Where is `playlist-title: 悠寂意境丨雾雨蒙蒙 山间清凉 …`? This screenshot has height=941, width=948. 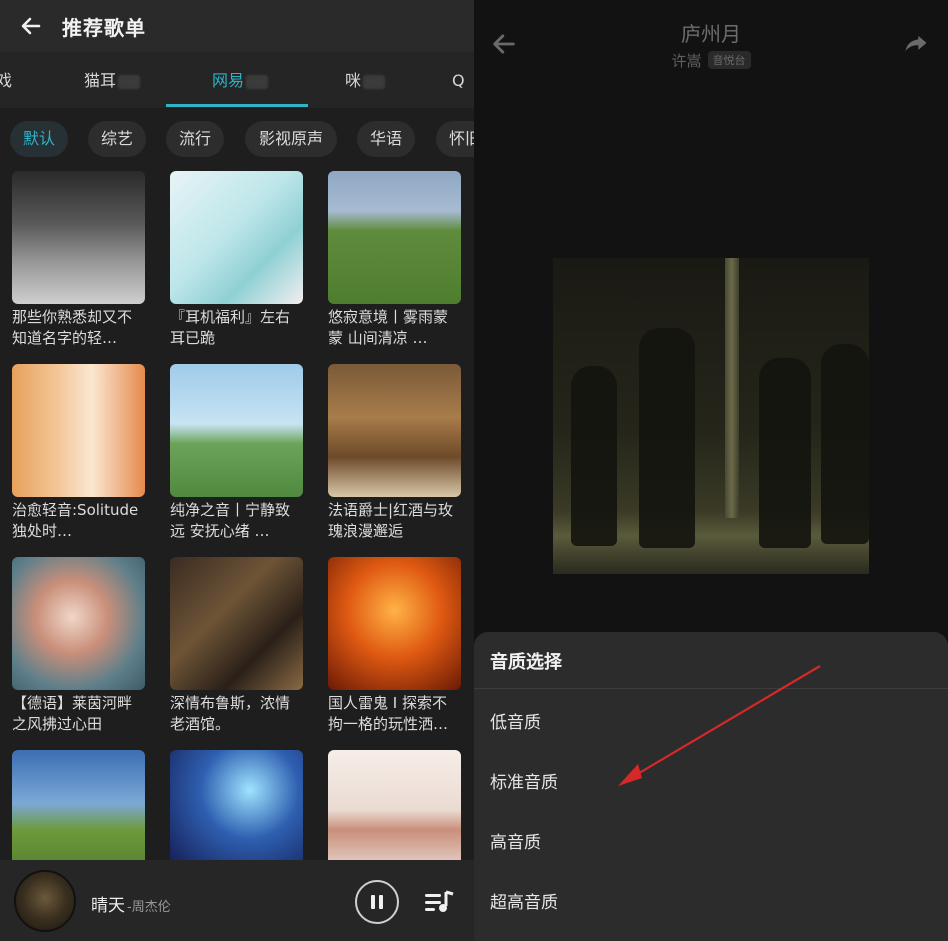
playlist-title: 悠寂意境丨雾雨蒙蒙 山间清凉 … is located at coordinates (388, 327).